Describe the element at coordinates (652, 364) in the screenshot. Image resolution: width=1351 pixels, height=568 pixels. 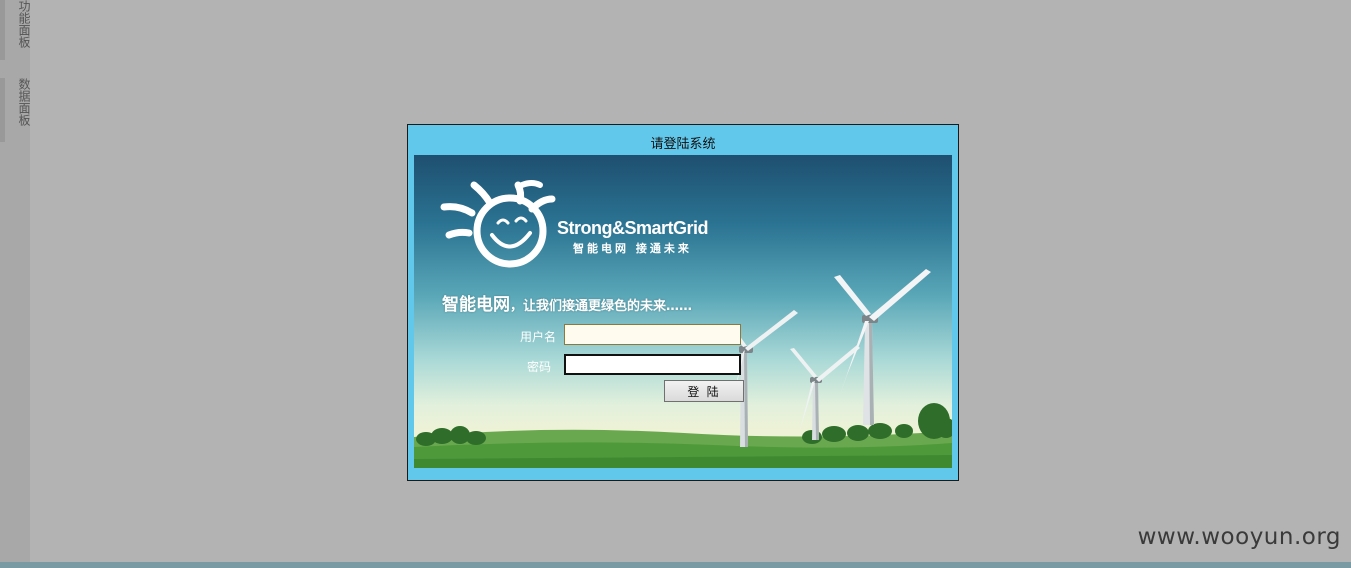
I see `password-input` at that location.